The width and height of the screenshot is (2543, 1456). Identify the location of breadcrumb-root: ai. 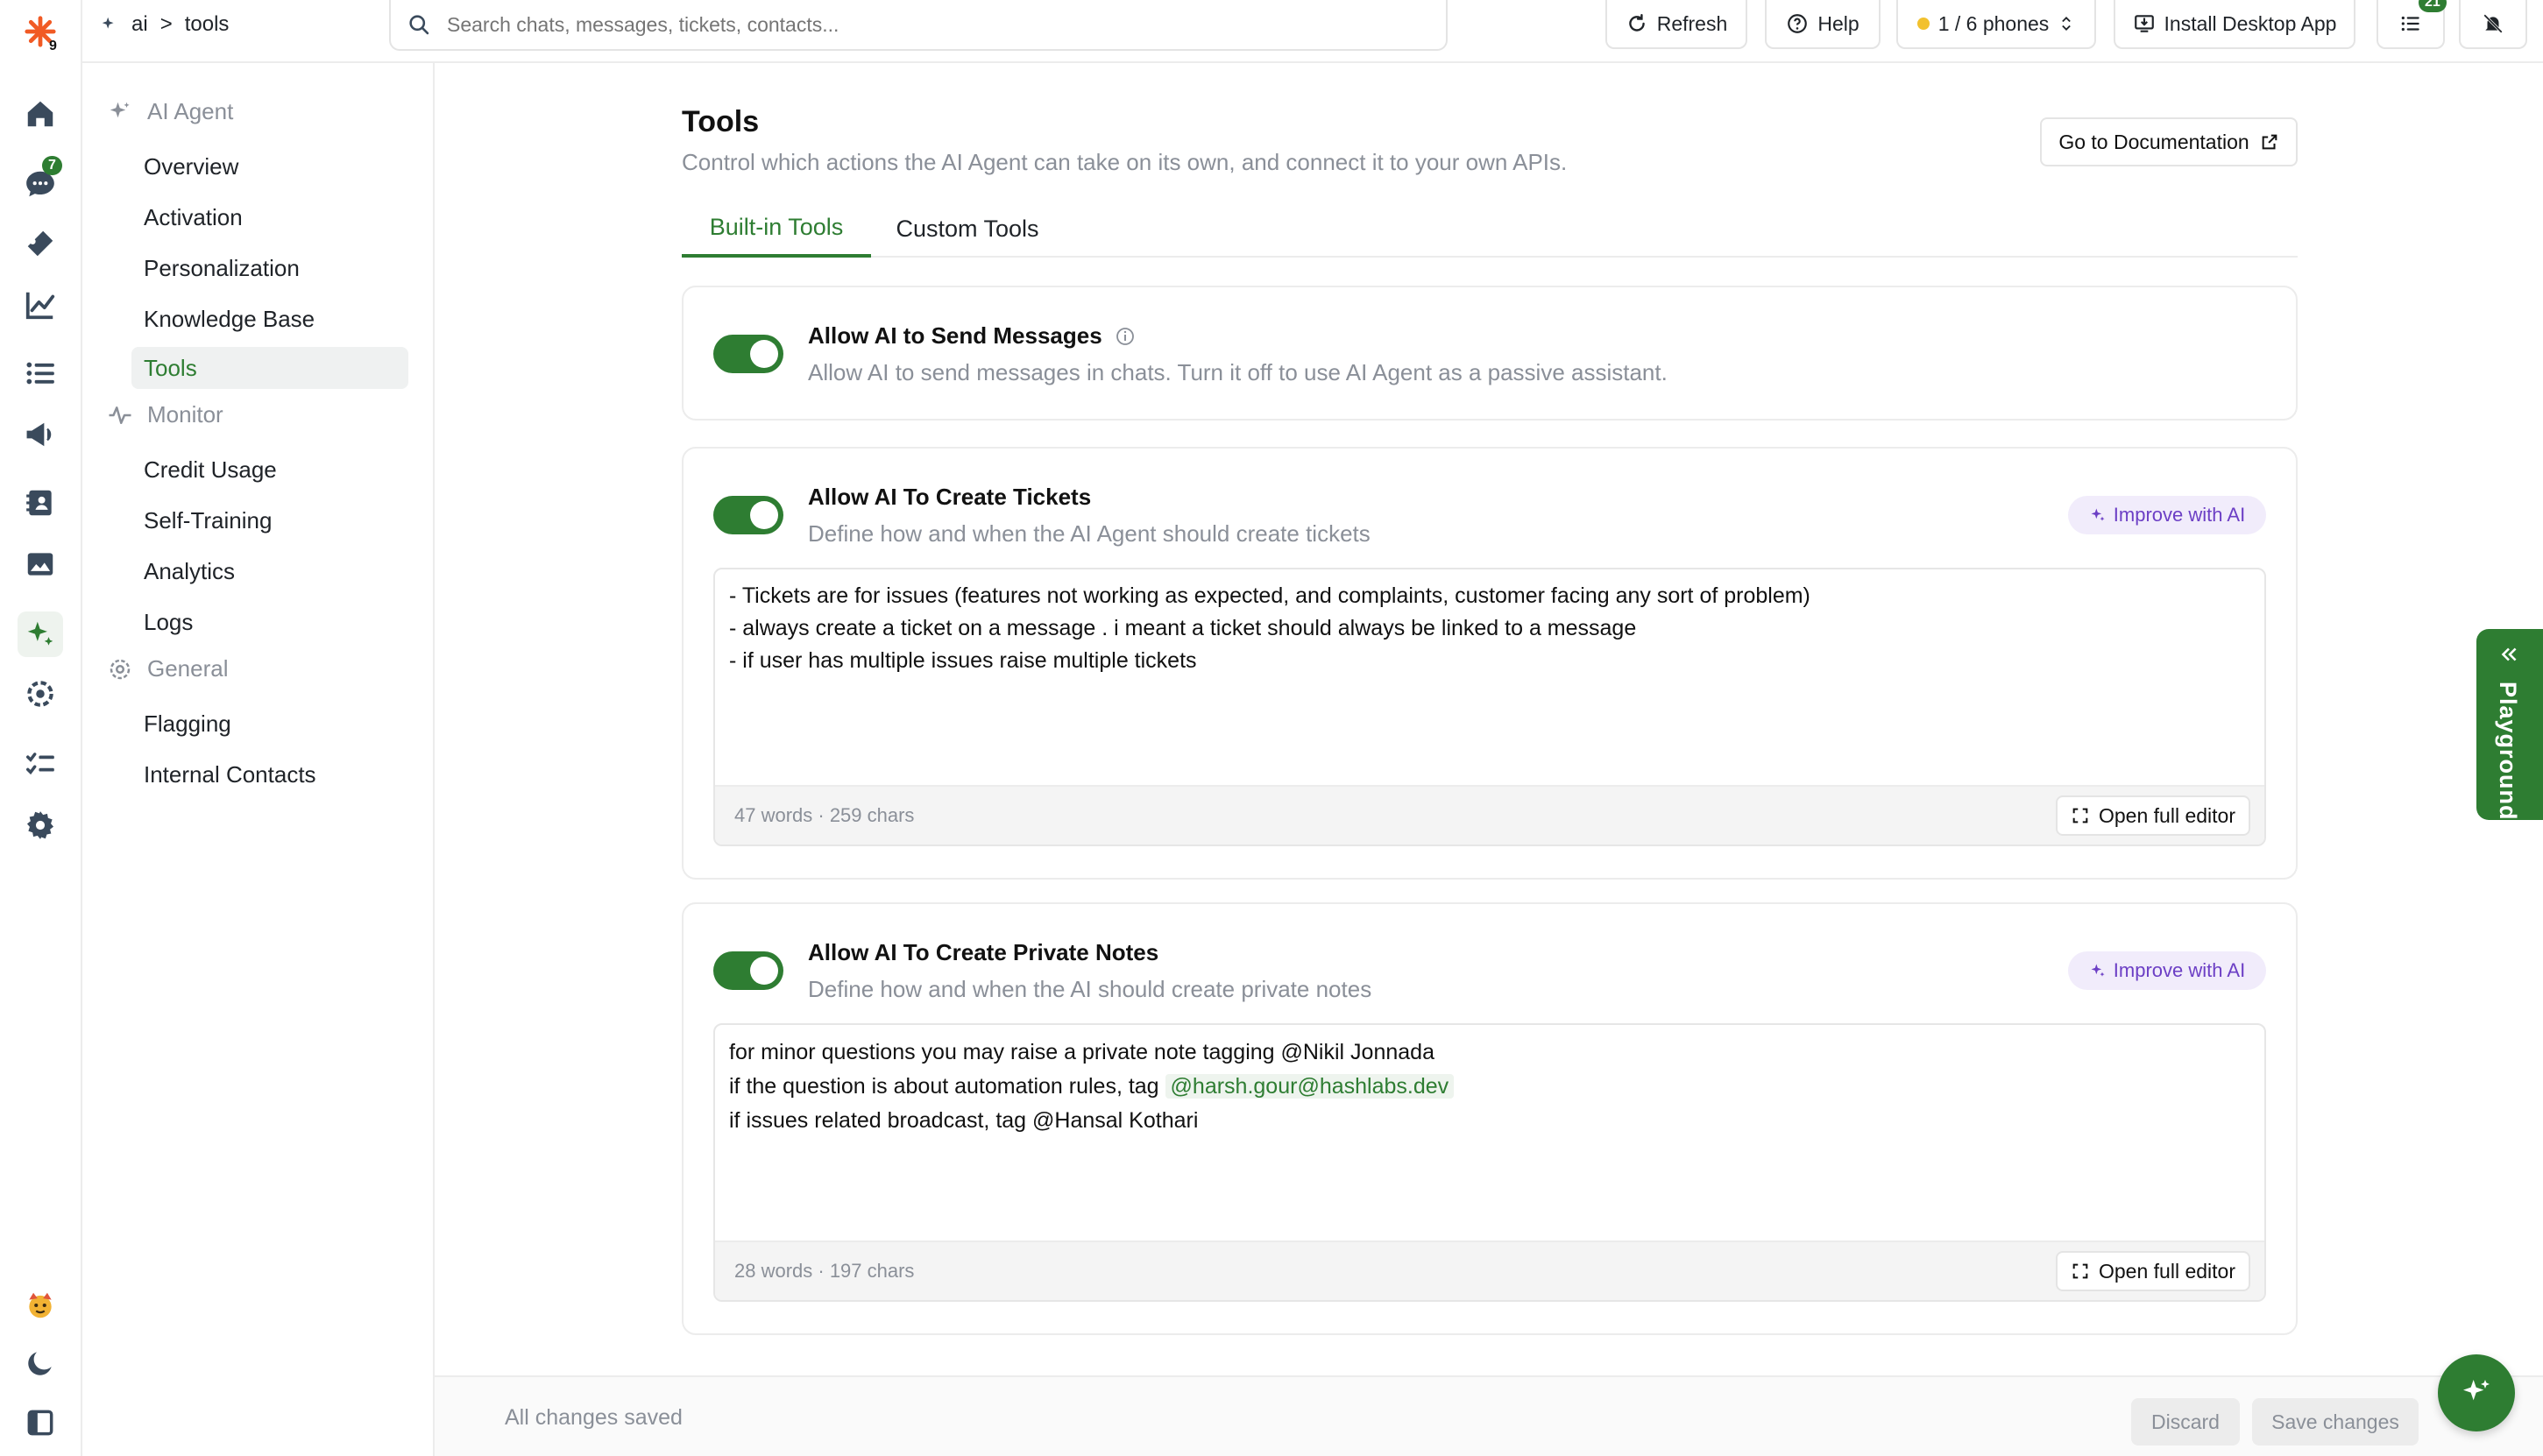
(139, 24).